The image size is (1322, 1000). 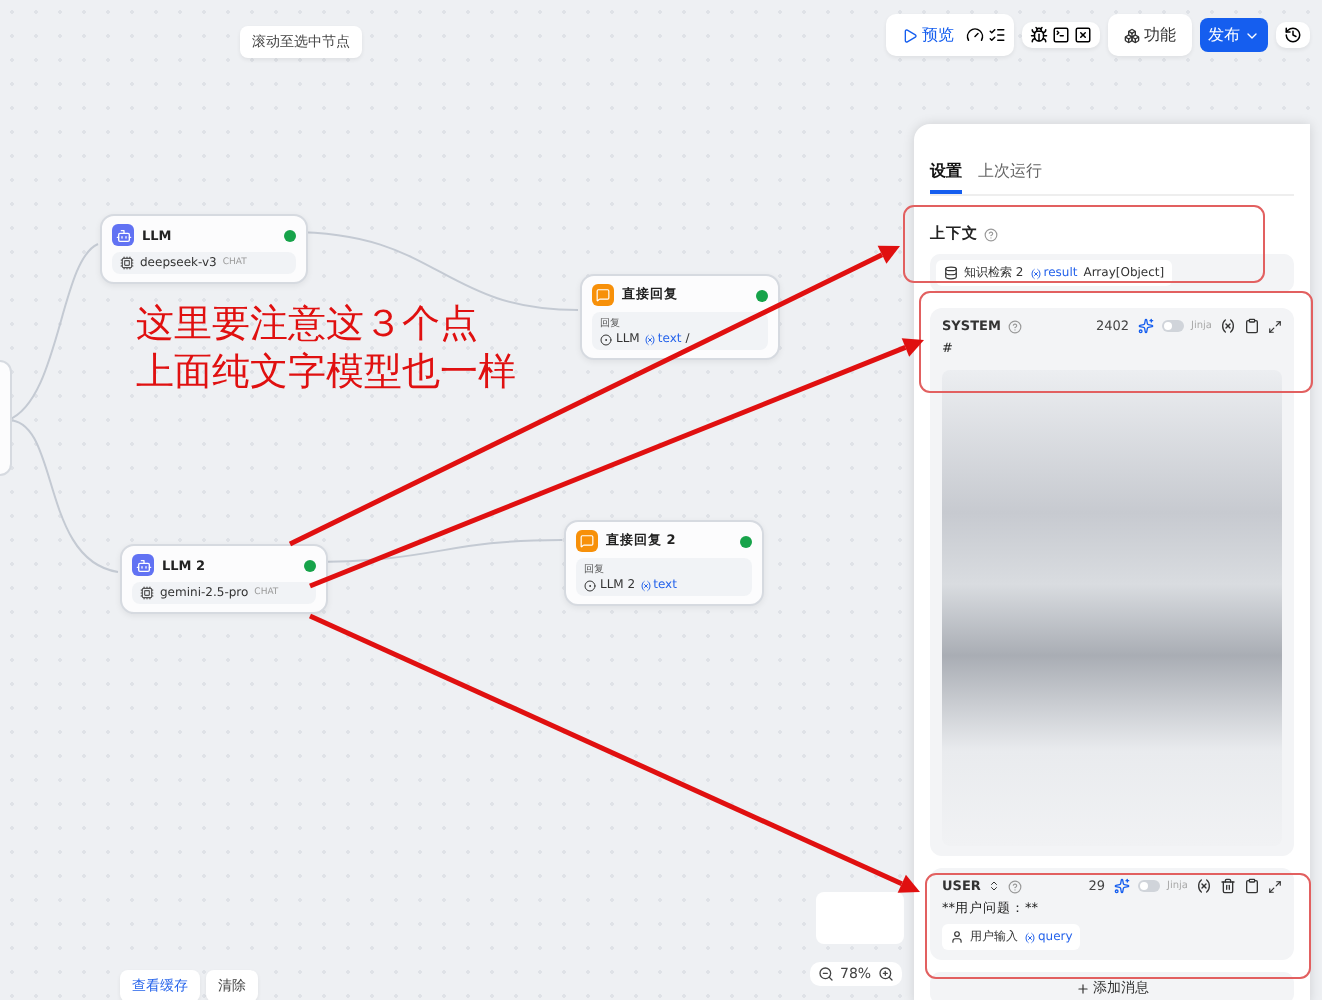 What do you see at coordinates (1083, 35) in the screenshot?
I see `close-box-icon` at bounding box center [1083, 35].